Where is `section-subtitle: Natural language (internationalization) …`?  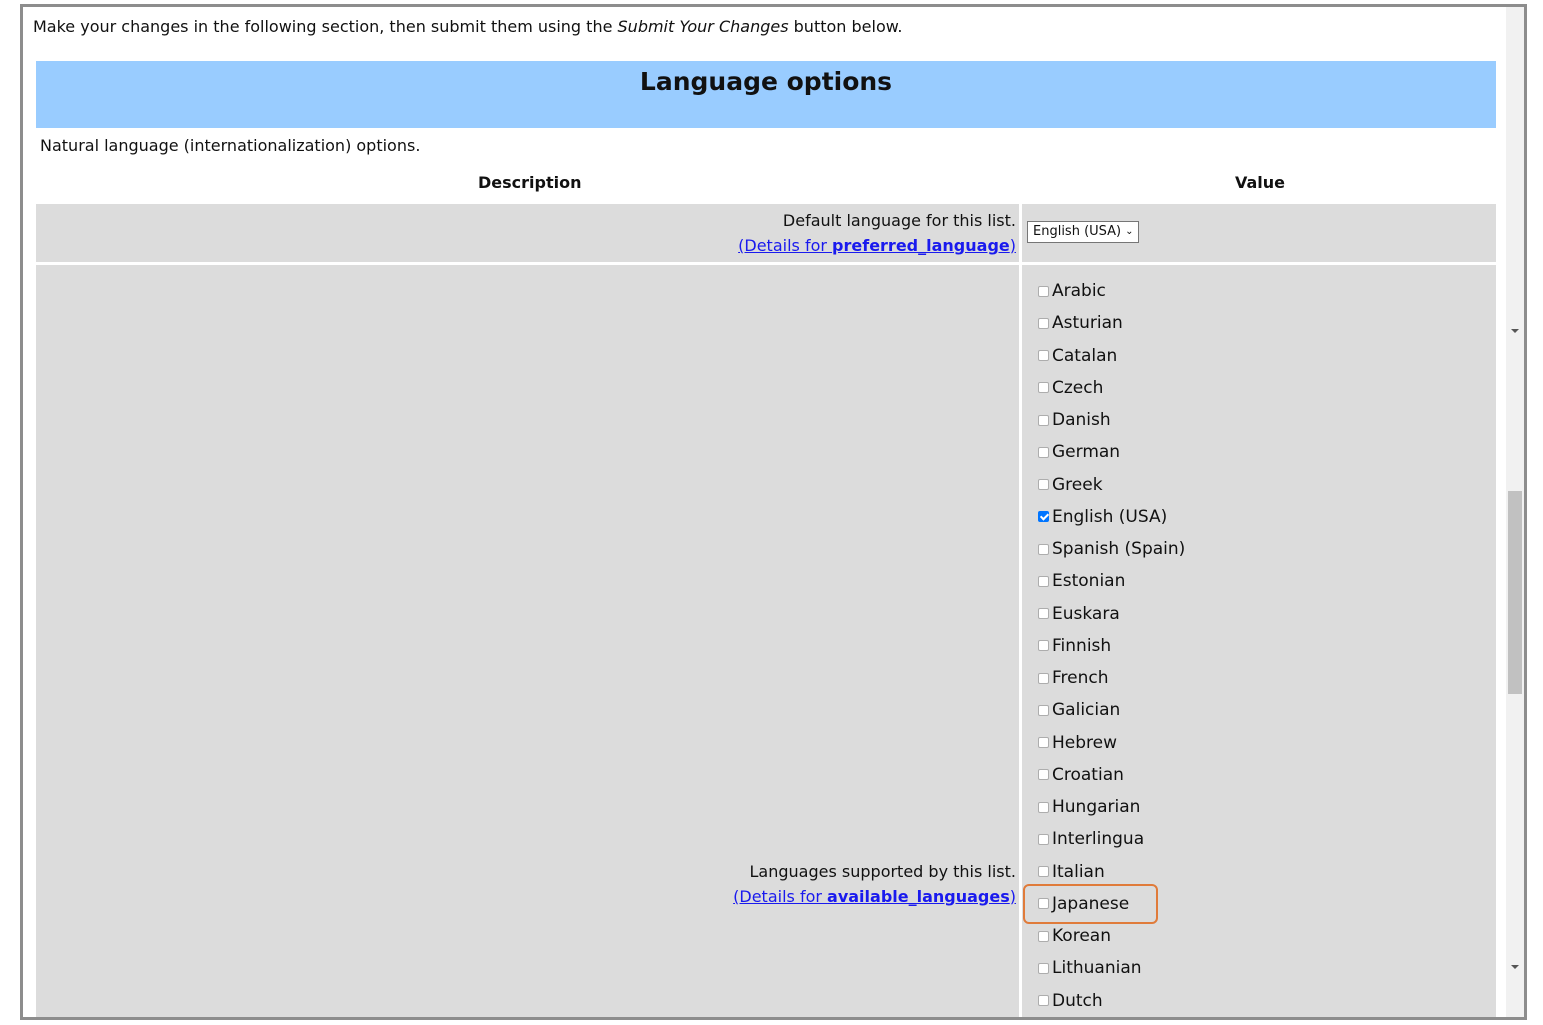 section-subtitle: Natural language (internationalization) … is located at coordinates (230, 145).